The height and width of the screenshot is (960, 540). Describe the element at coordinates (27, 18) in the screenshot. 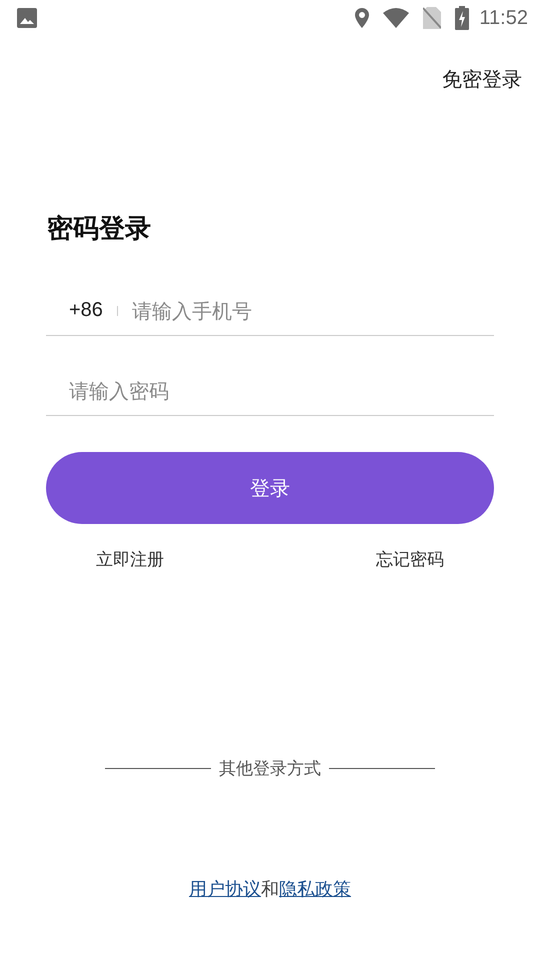

I see `image-icon` at that location.